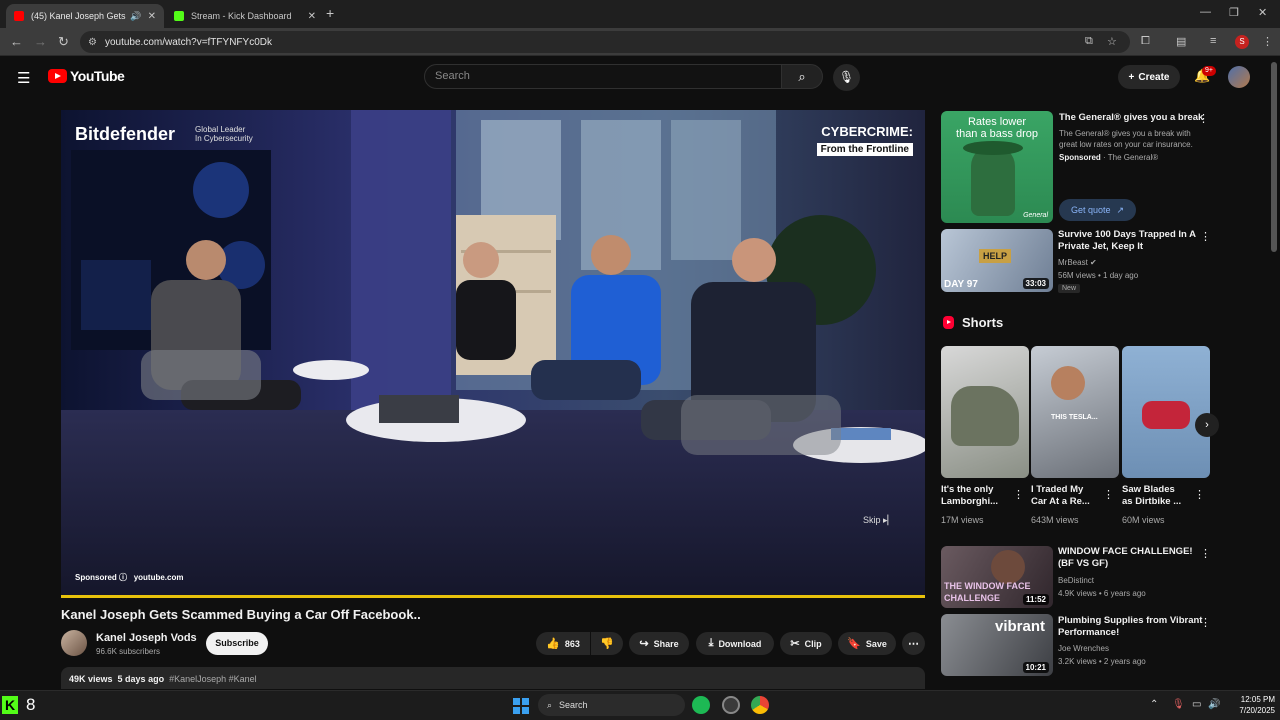 Image resolution: width=1280 pixels, height=720 pixels. I want to click on shorts-next-arrow-icon: ›, so click(1207, 425).